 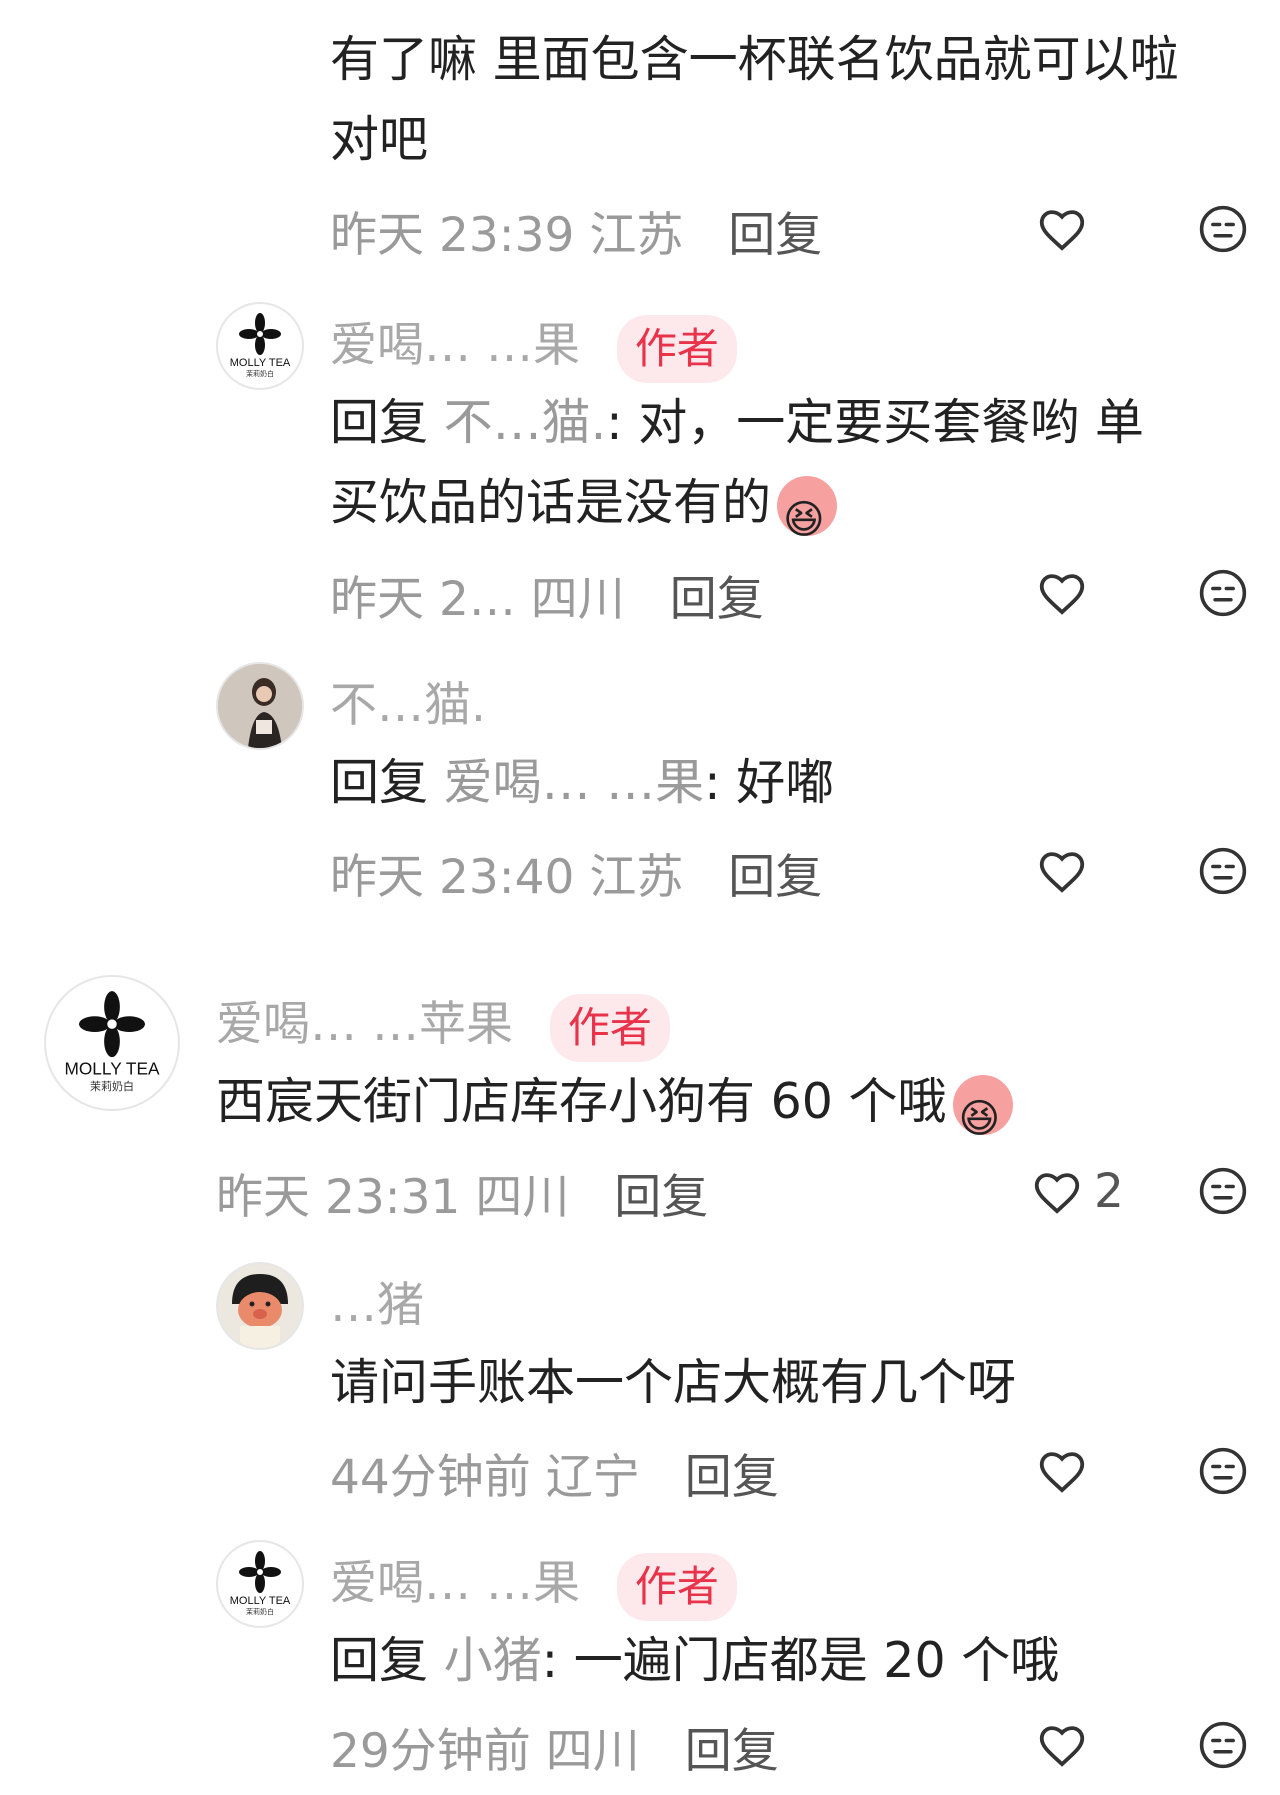 I want to click on comment-6-meta: 29分钟前 四川 回复, so click(x=554, y=1746).